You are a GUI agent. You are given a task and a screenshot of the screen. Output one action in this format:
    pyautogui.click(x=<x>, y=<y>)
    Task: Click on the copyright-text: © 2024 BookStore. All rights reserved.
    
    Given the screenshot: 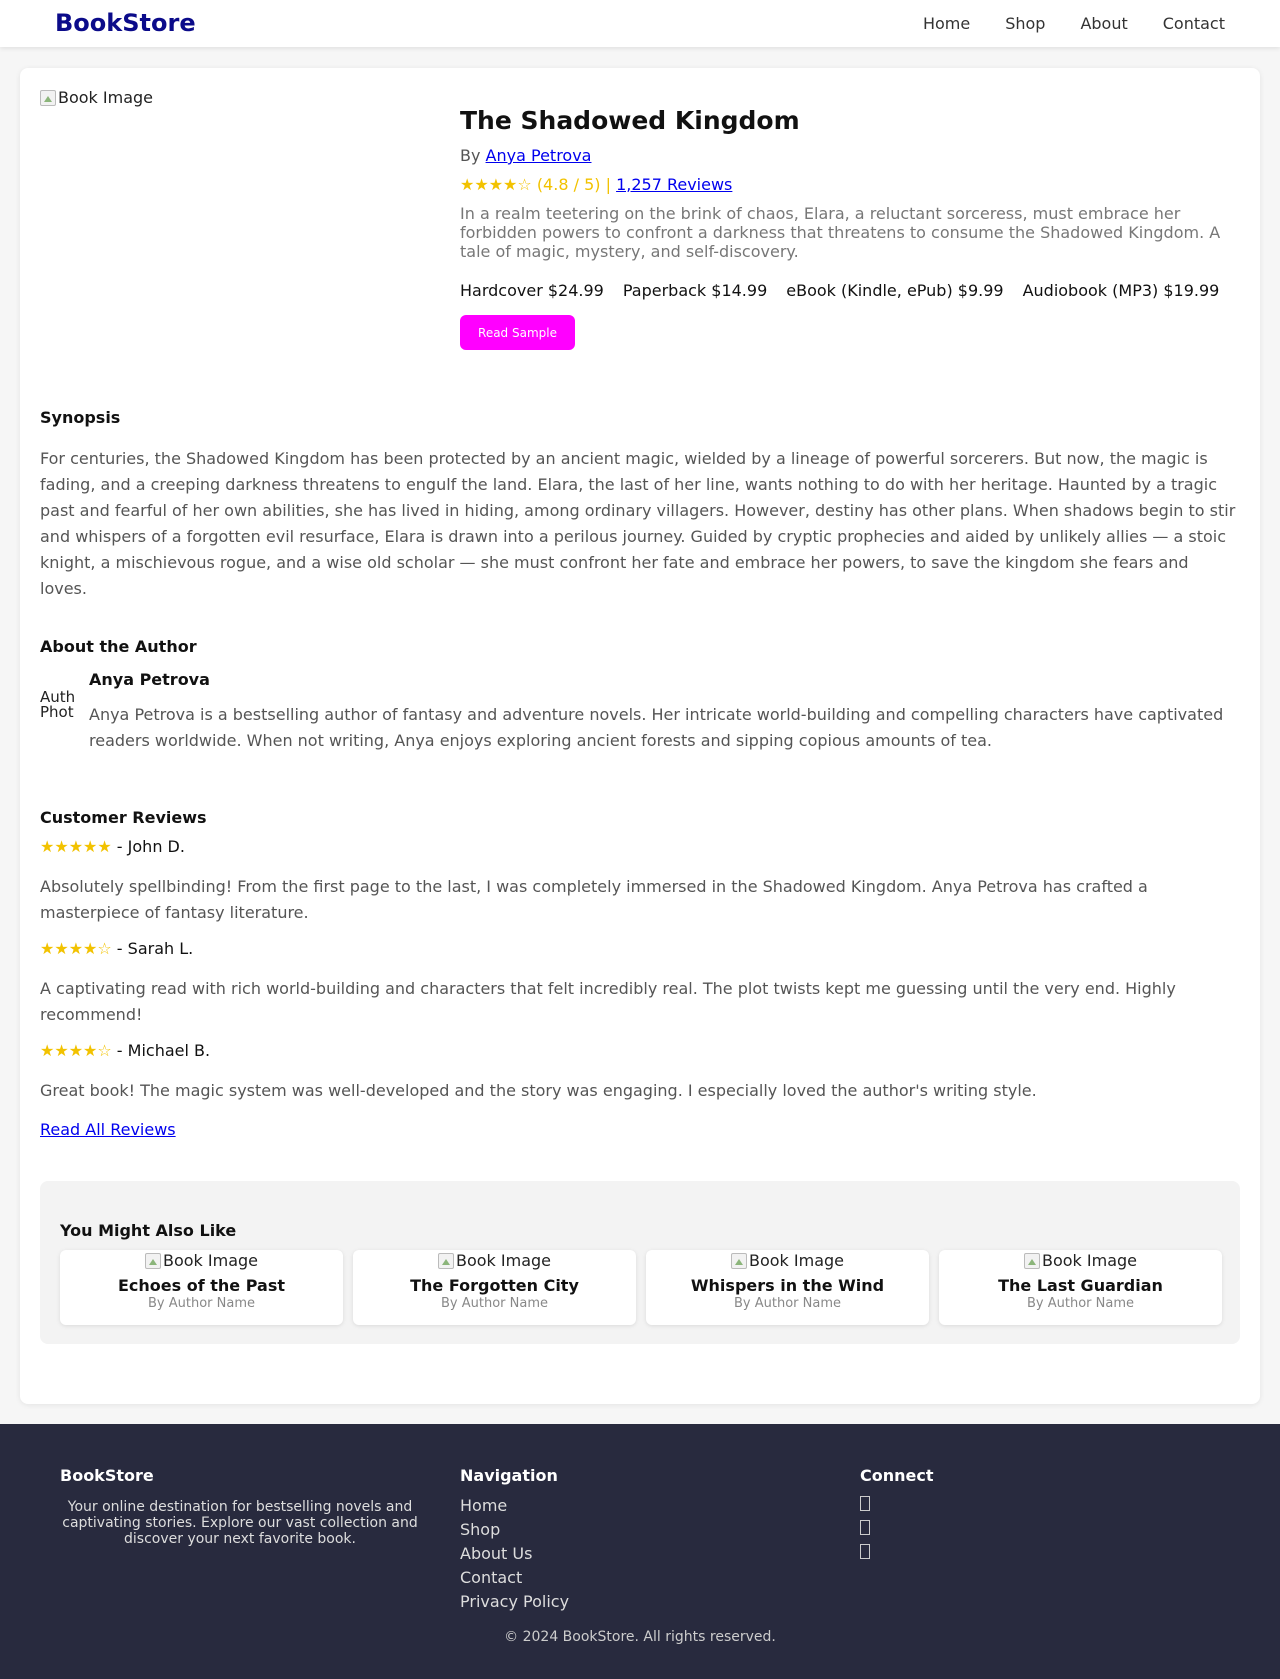 What is the action you would take?
    pyautogui.click(x=640, y=1637)
    